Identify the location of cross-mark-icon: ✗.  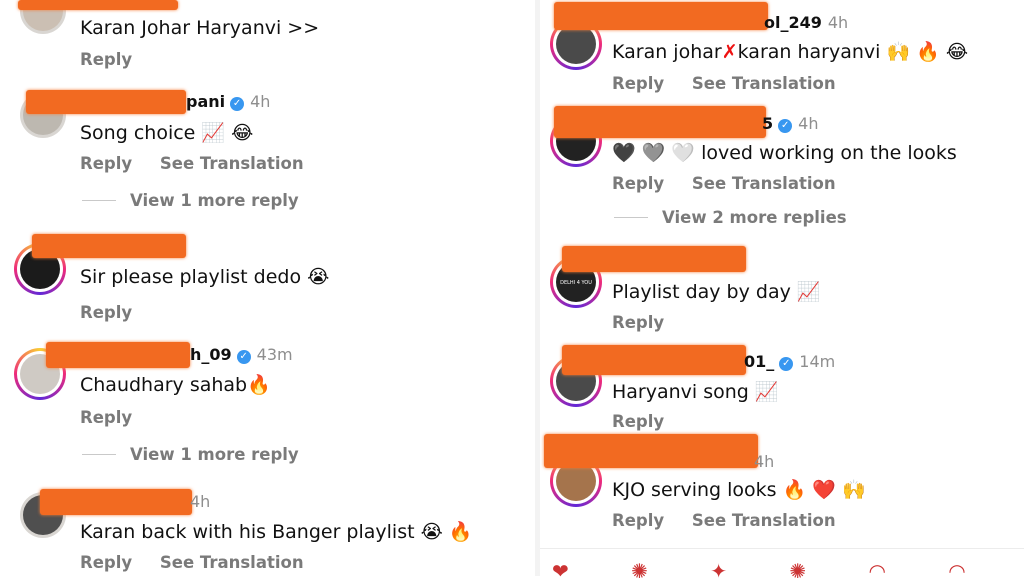
(729, 52).